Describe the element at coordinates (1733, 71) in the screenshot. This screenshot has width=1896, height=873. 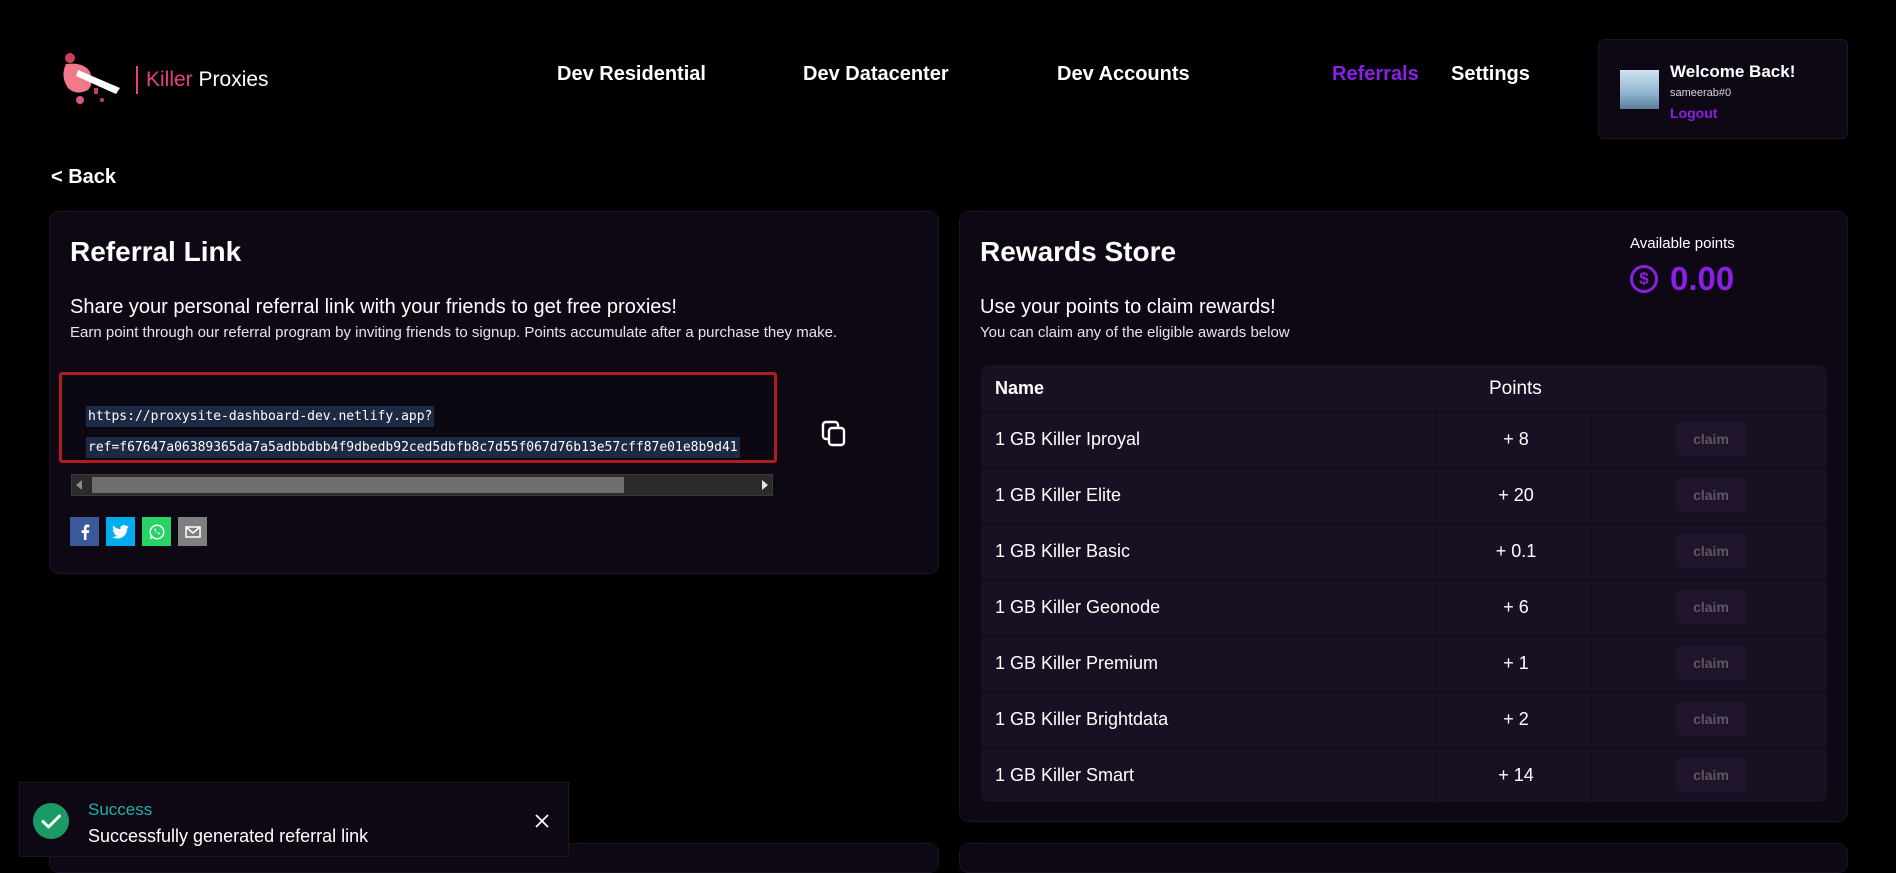
I see `welcome-text: Welcome Back!` at that location.